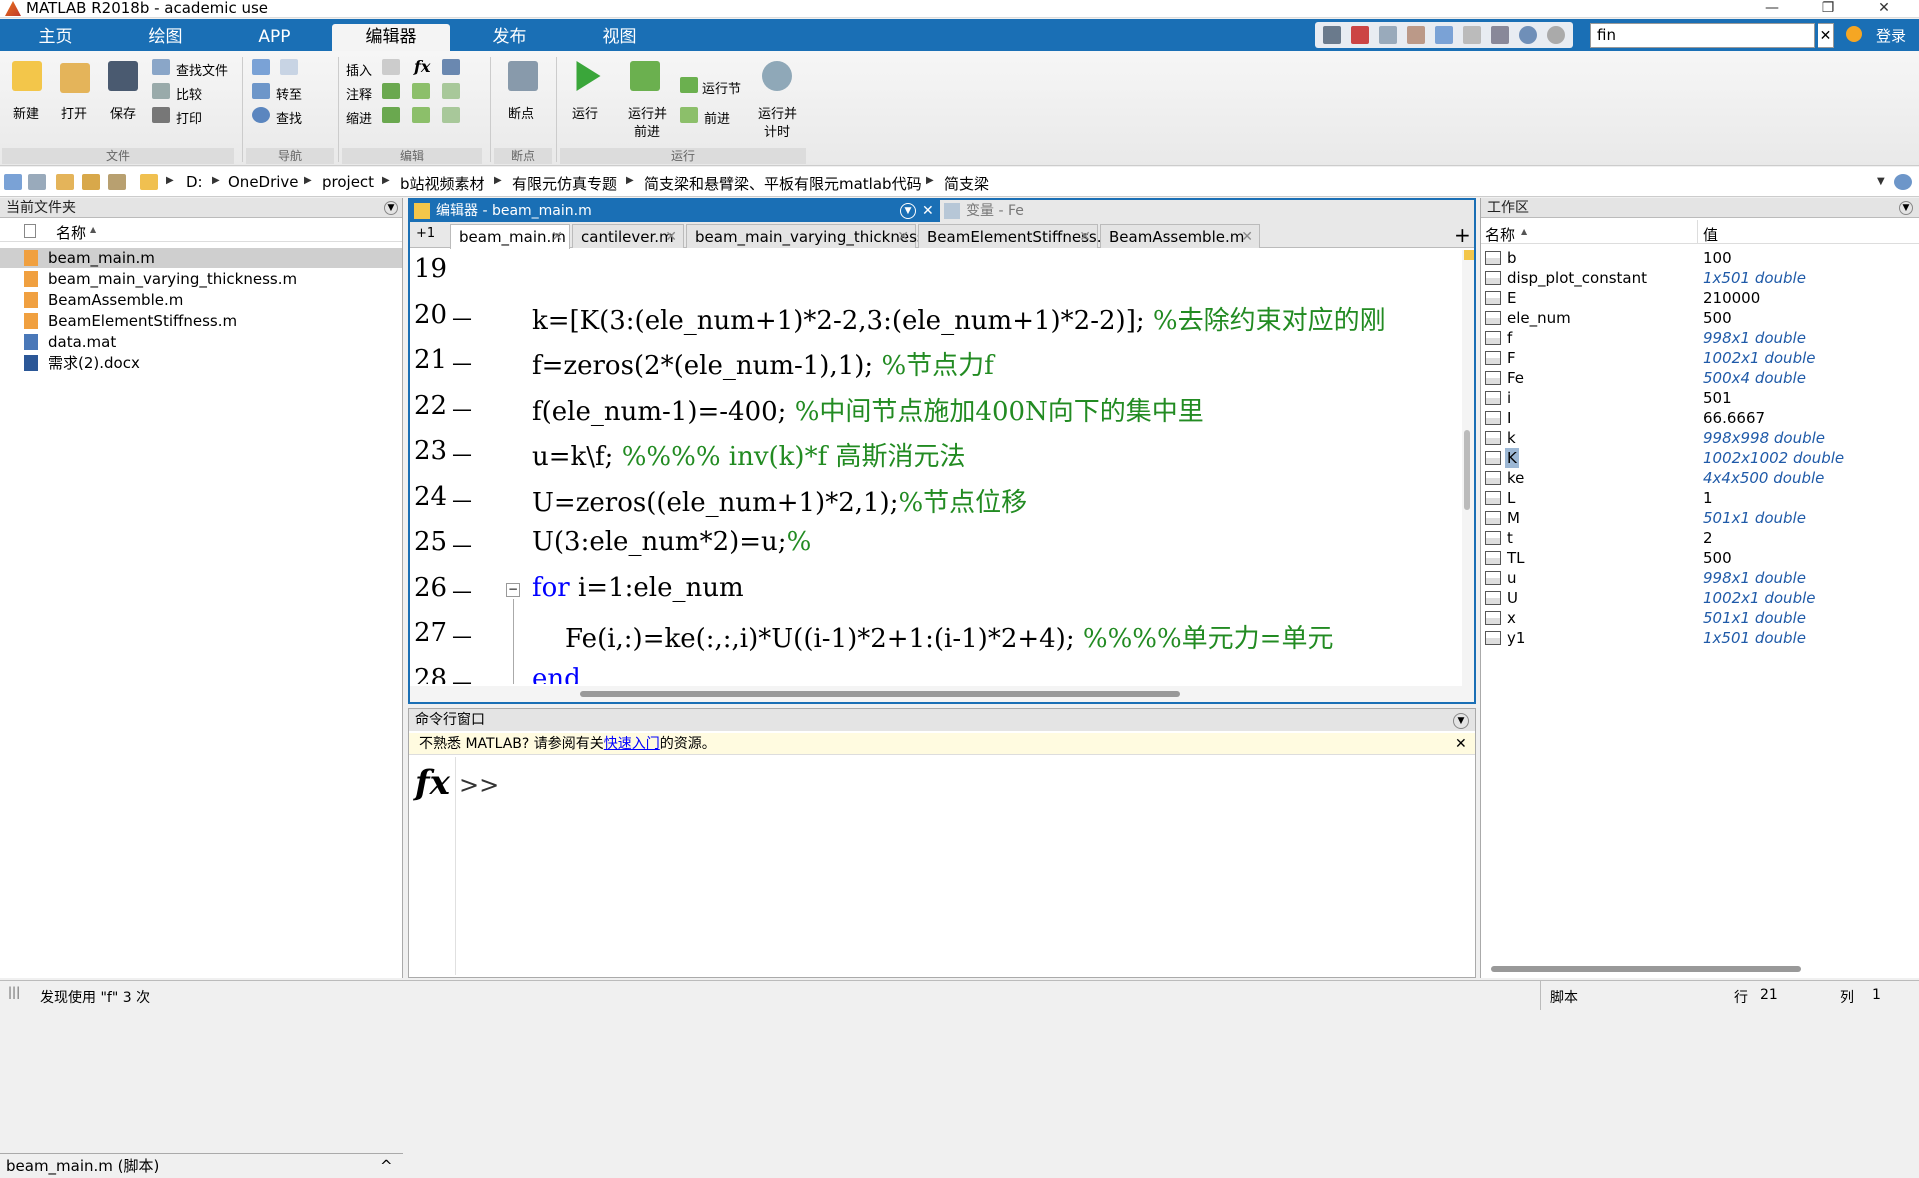  Describe the element at coordinates (1891, 35) in the screenshot. I see `login-link: 登录` at that location.